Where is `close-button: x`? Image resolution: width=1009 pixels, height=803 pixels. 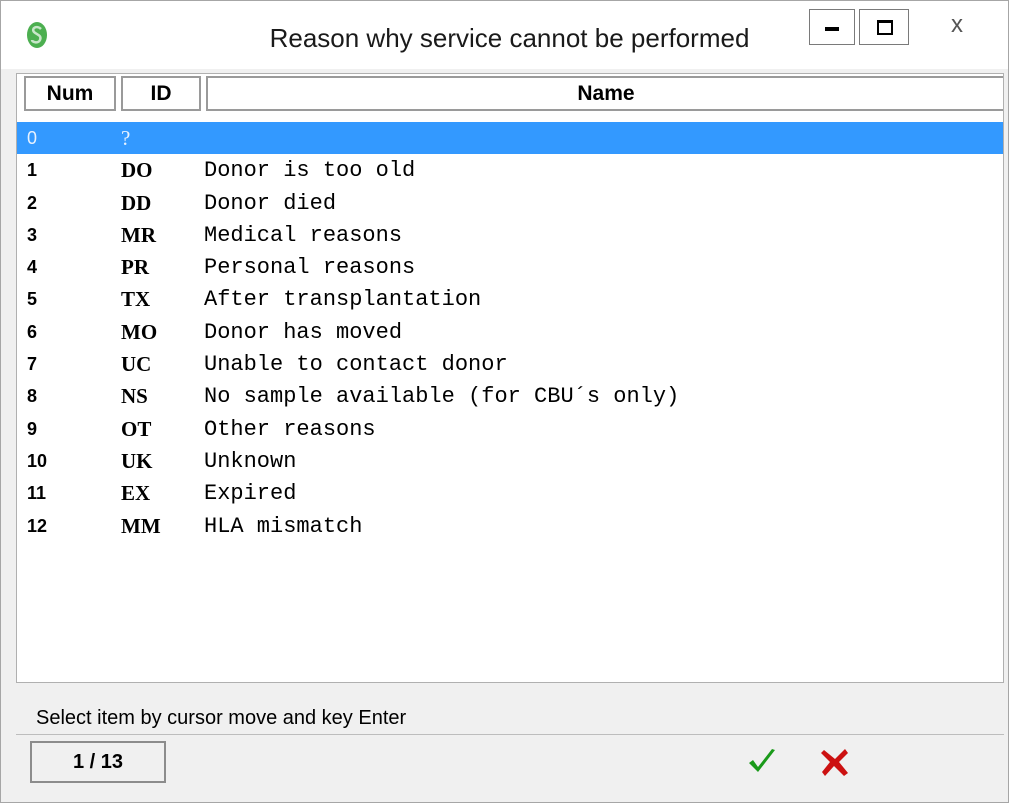
close-button: x is located at coordinates (957, 27).